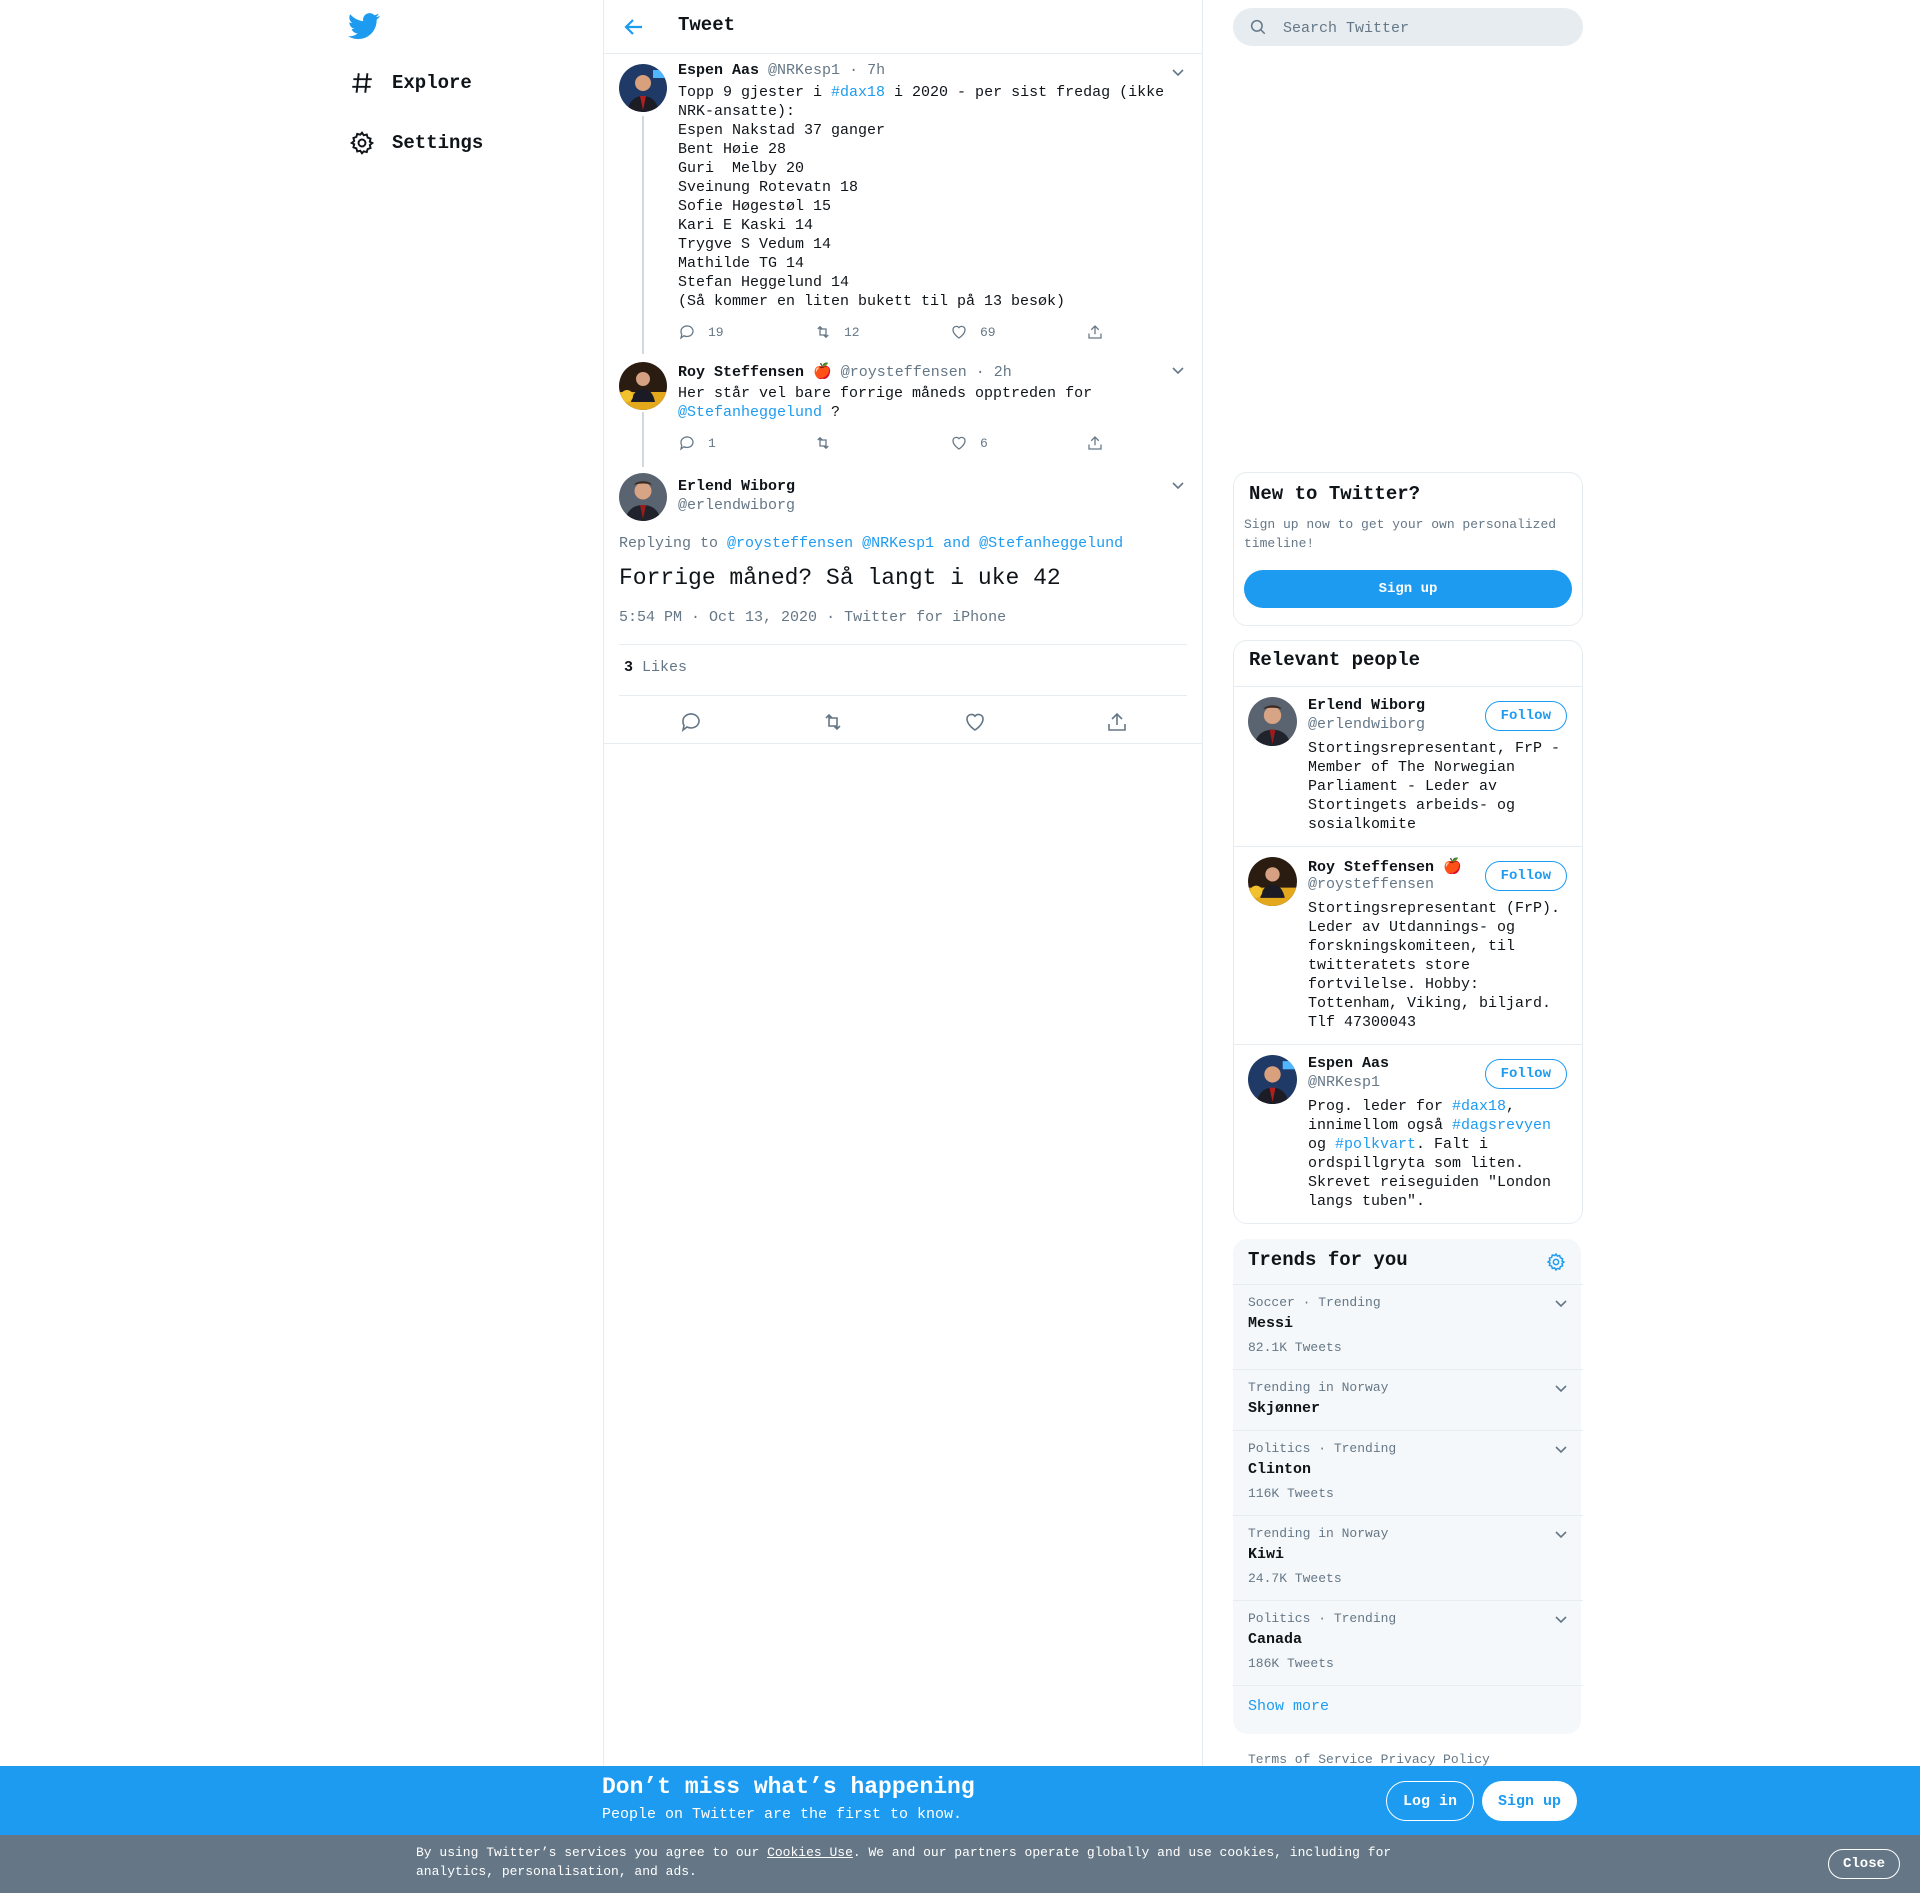 This screenshot has width=1920, height=1893. Describe the element at coordinates (988, 332) in the screenshot. I see `like-count: 69` at that location.